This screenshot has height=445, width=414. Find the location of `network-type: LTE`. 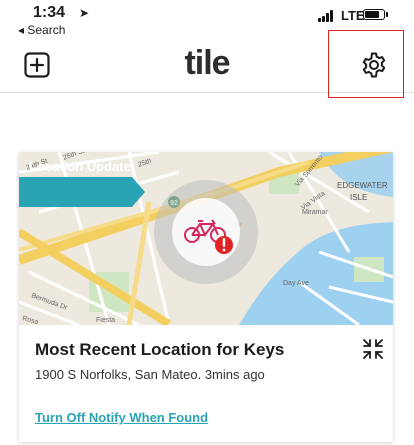

network-type: LTE is located at coordinates (353, 15).